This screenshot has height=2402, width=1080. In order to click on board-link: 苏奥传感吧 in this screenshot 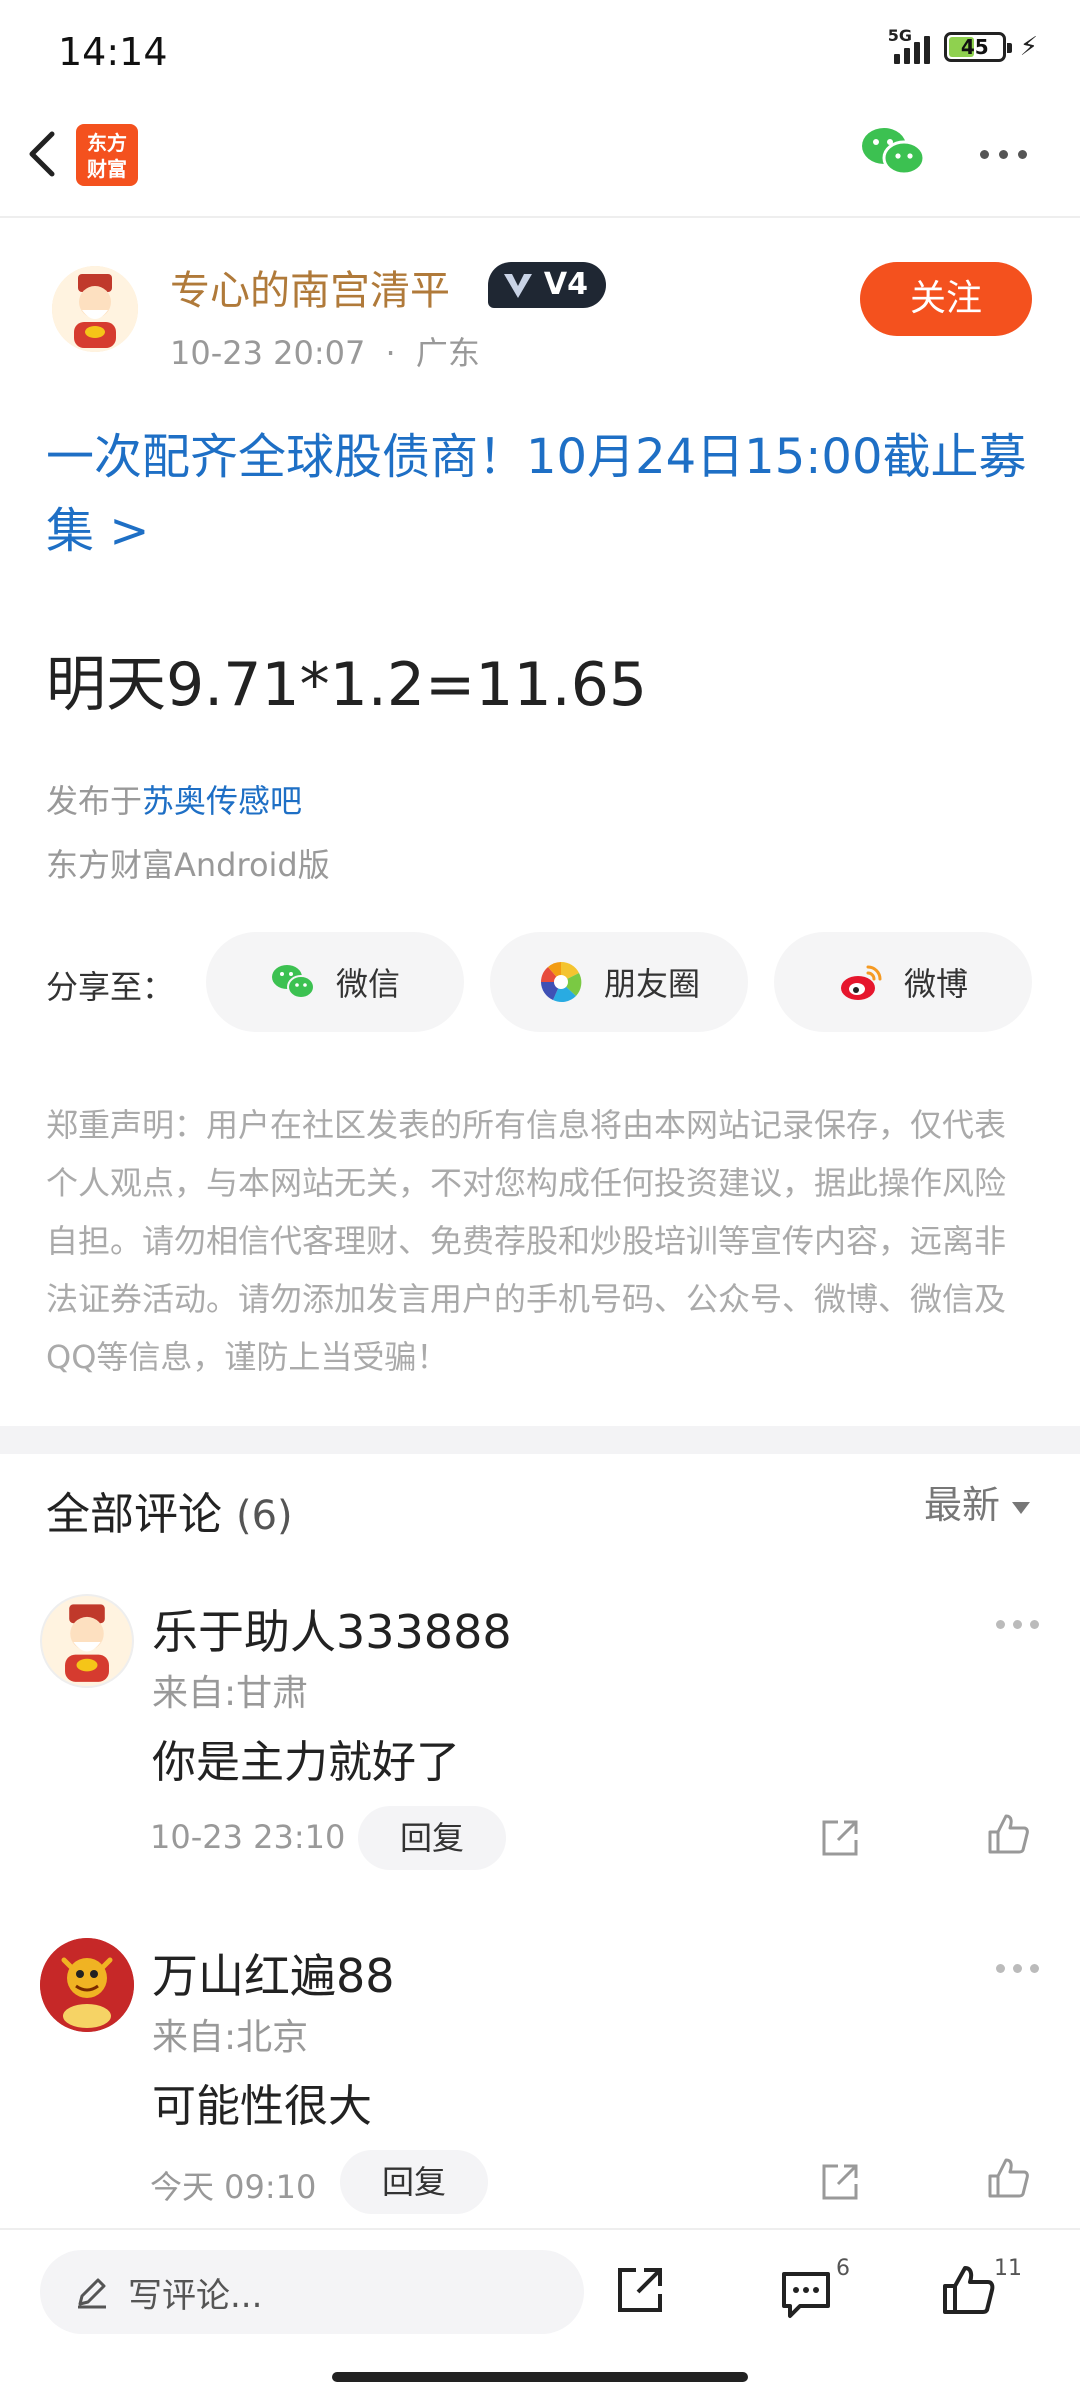, I will do `click(222, 801)`.